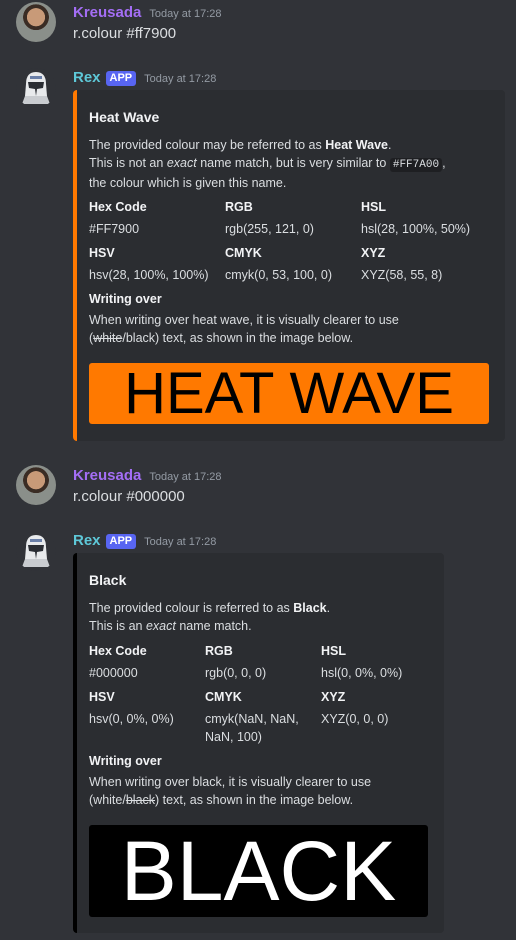 The height and width of the screenshot is (940, 516). Describe the element at coordinates (124, 117) in the screenshot. I see `embed-title: Heat Wave` at that location.